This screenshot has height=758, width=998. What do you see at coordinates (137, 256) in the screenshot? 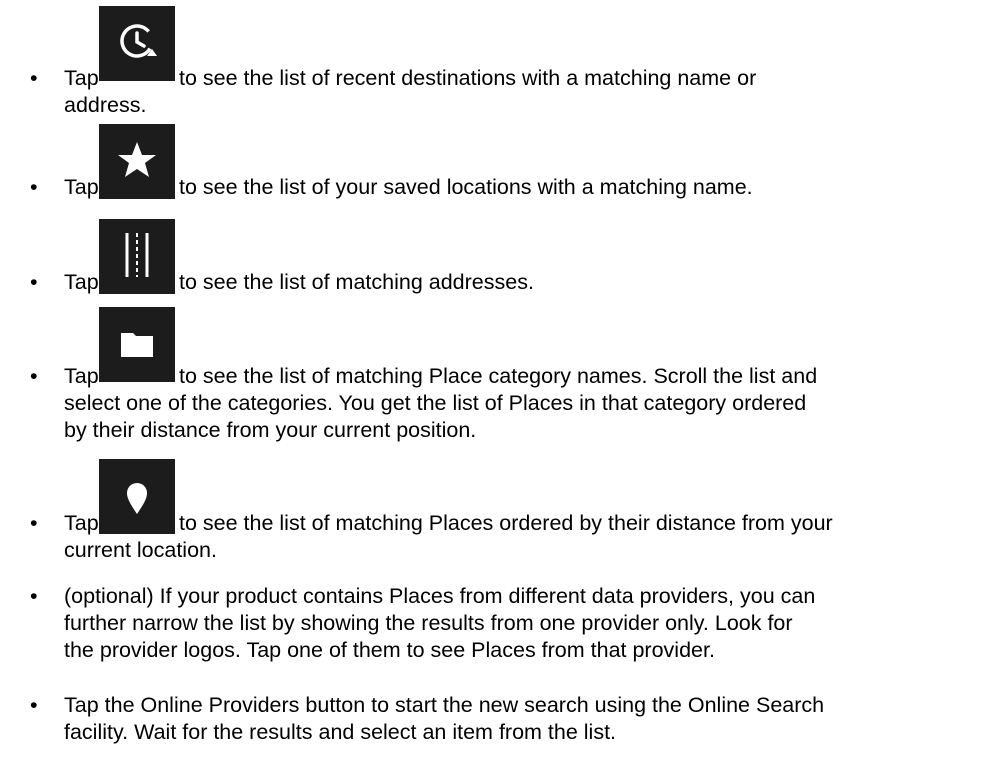
I see `road-icon` at bounding box center [137, 256].